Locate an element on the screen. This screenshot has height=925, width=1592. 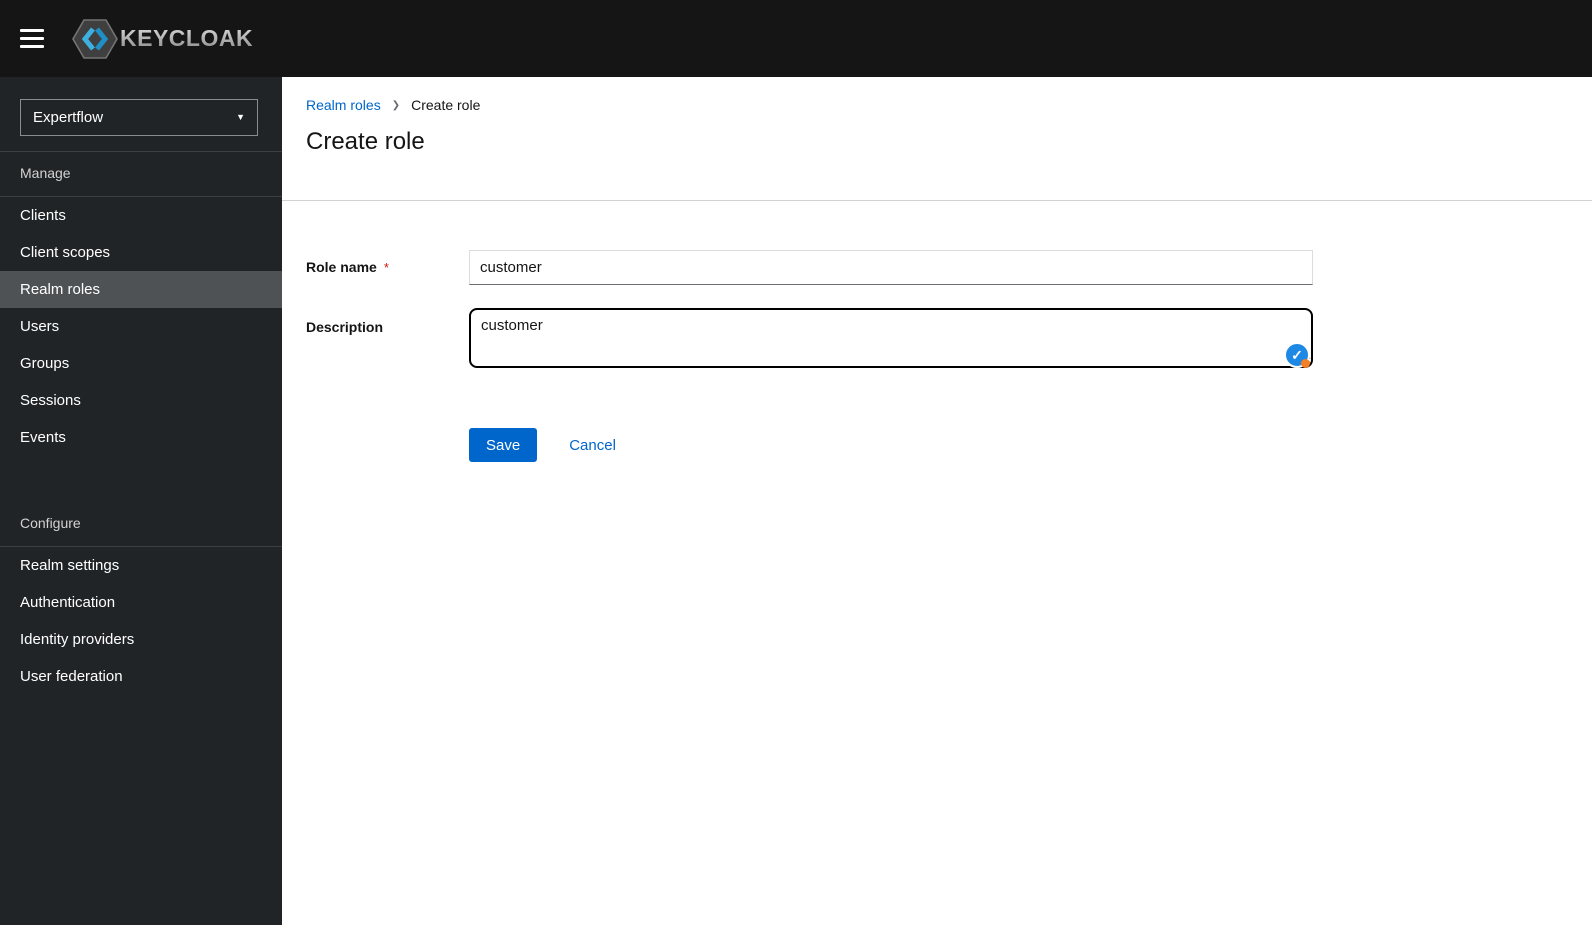
form-actions: Save Cancel is located at coordinates (1030, 445).